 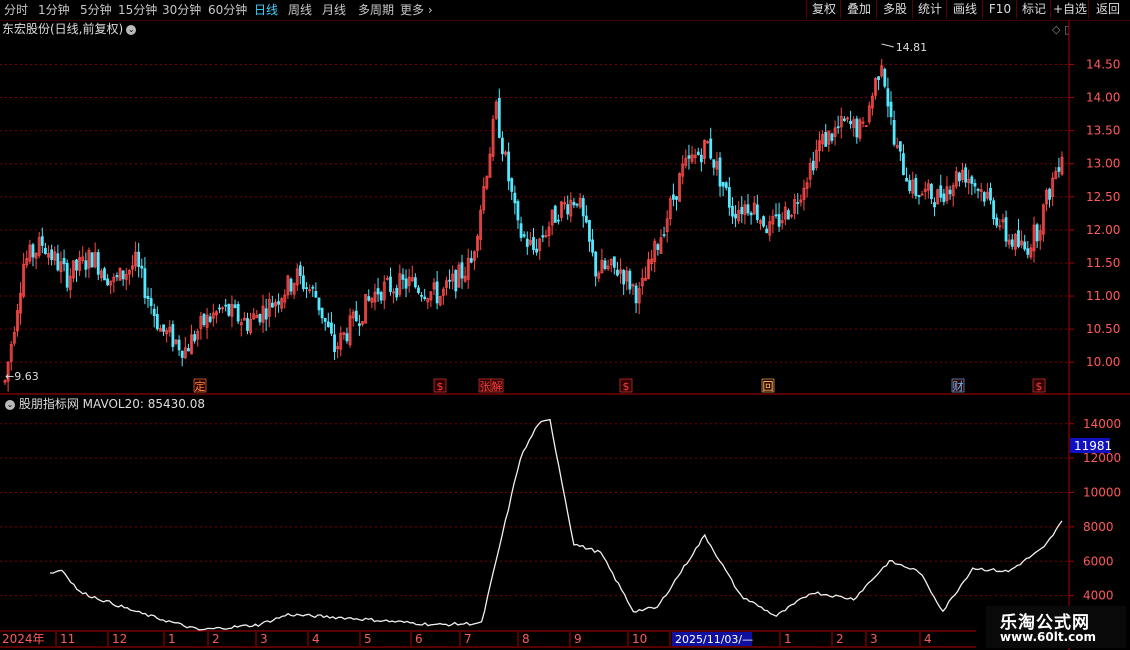 I want to click on date-cursor-label: 2025/11/03/—, so click(x=714, y=639).